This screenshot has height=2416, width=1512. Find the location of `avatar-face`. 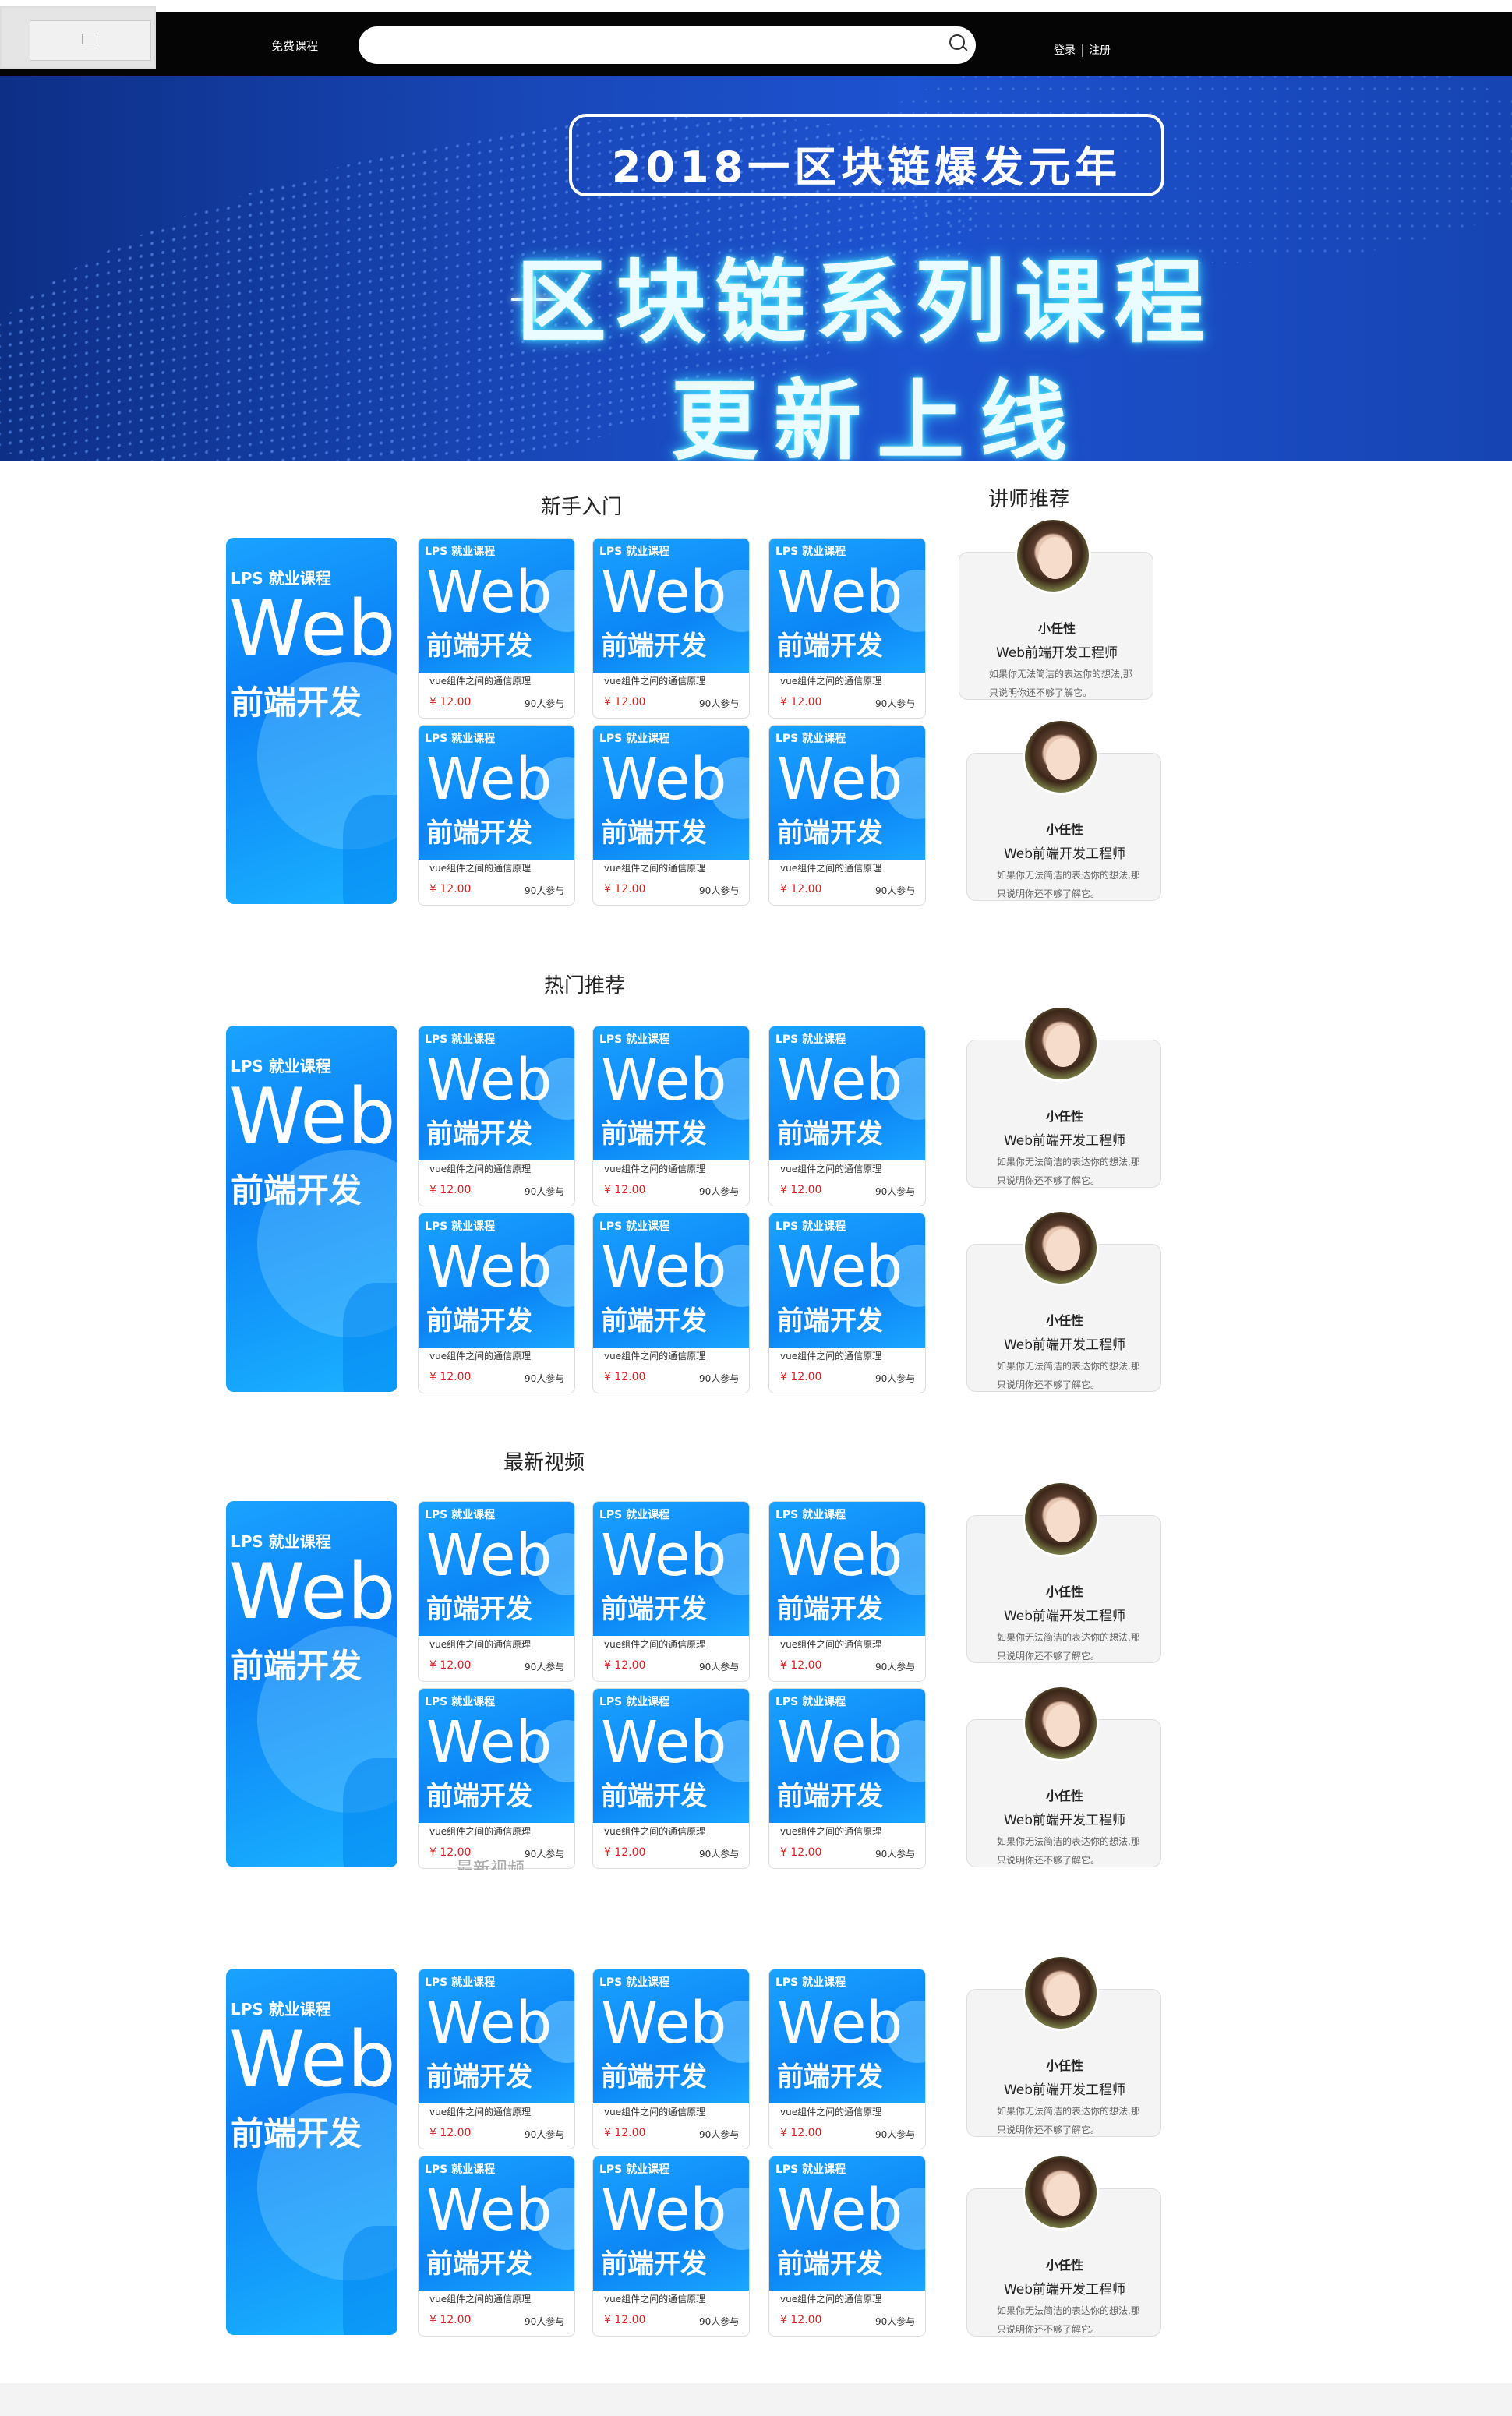

avatar-face is located at coordinates (1063, 2195).